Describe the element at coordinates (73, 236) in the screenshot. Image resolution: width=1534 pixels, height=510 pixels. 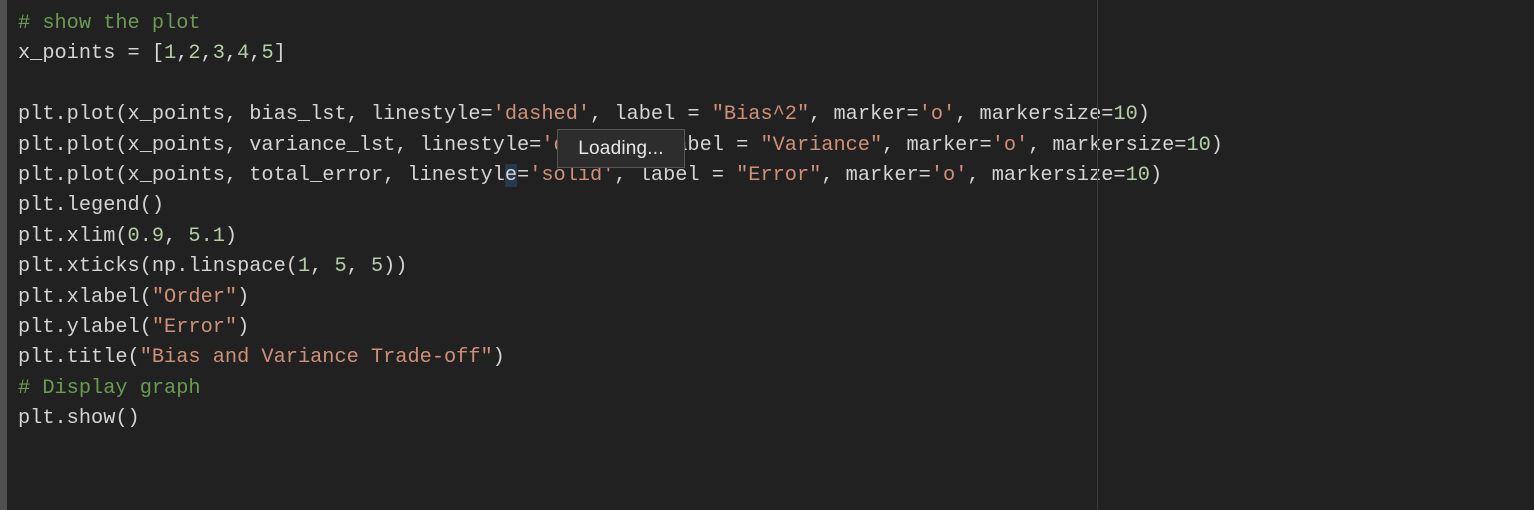
I see `code-token-pl: plt.xlim(` at that location.